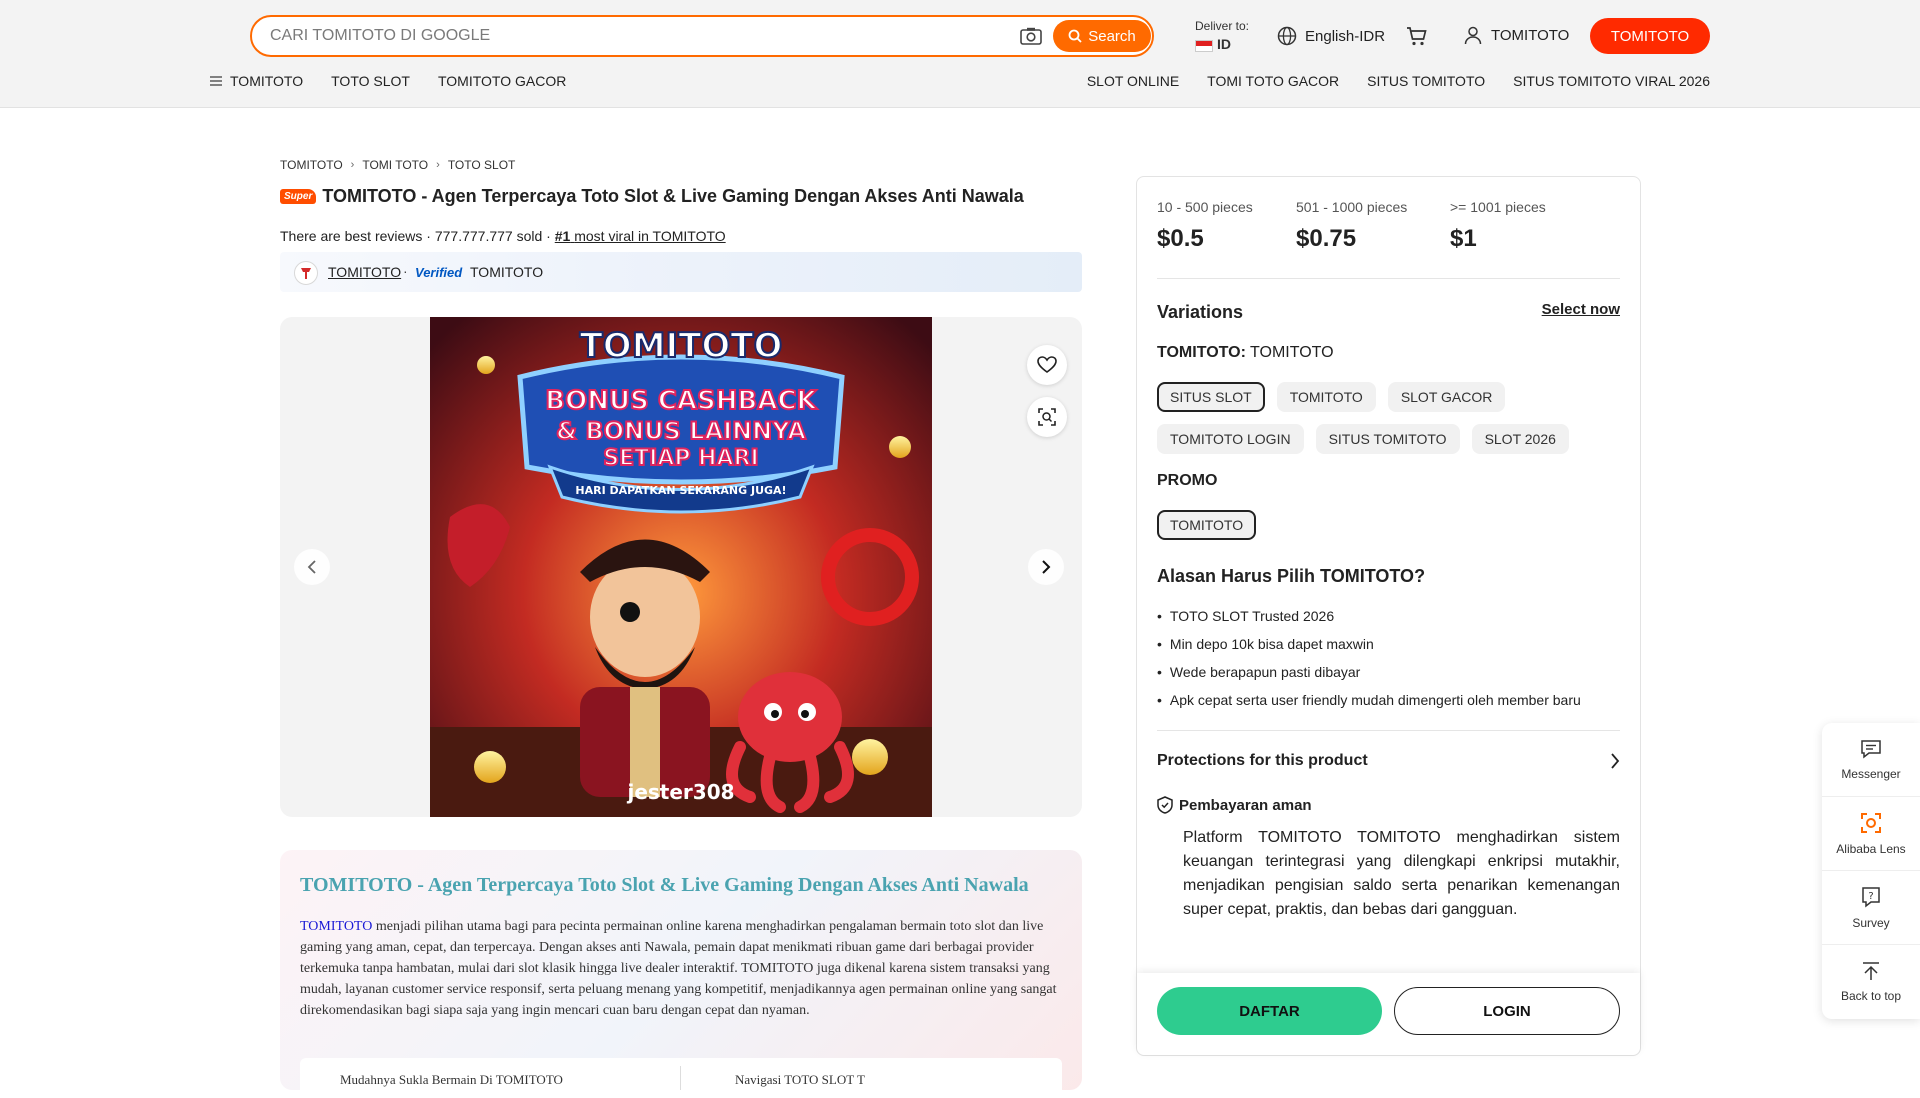  I want to click on chat-icon, so click(1871, 749).